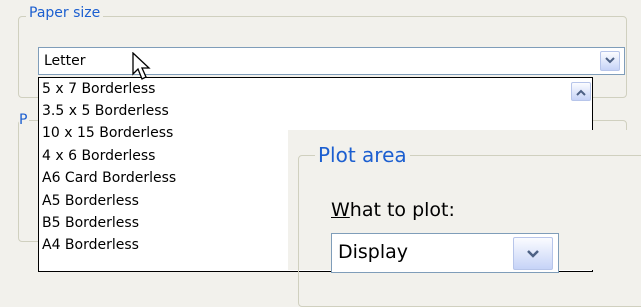  Describe the element at coordinates (393, 210) in the screenshot. I see `what-to-plot-label: What to plot:` at that location.